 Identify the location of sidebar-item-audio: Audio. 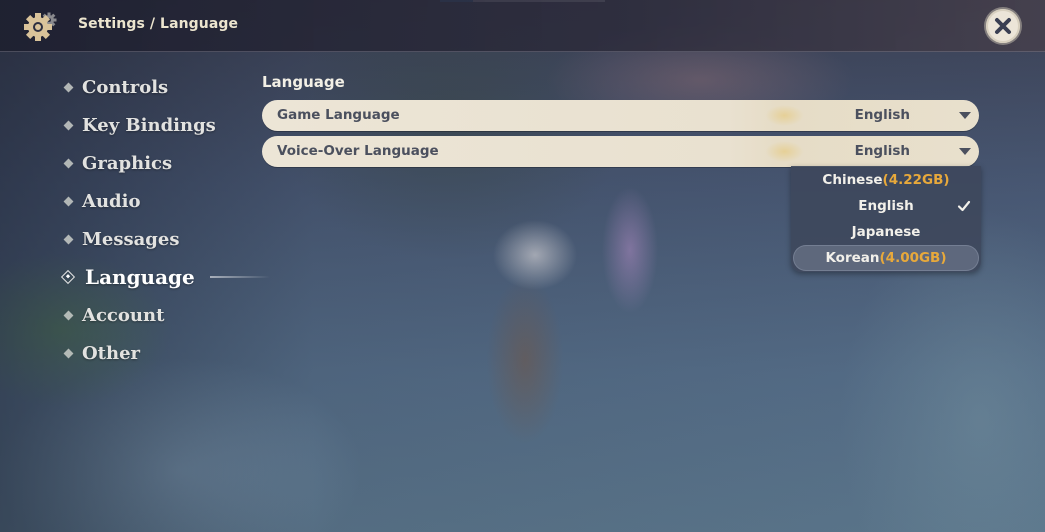
(160, 201).